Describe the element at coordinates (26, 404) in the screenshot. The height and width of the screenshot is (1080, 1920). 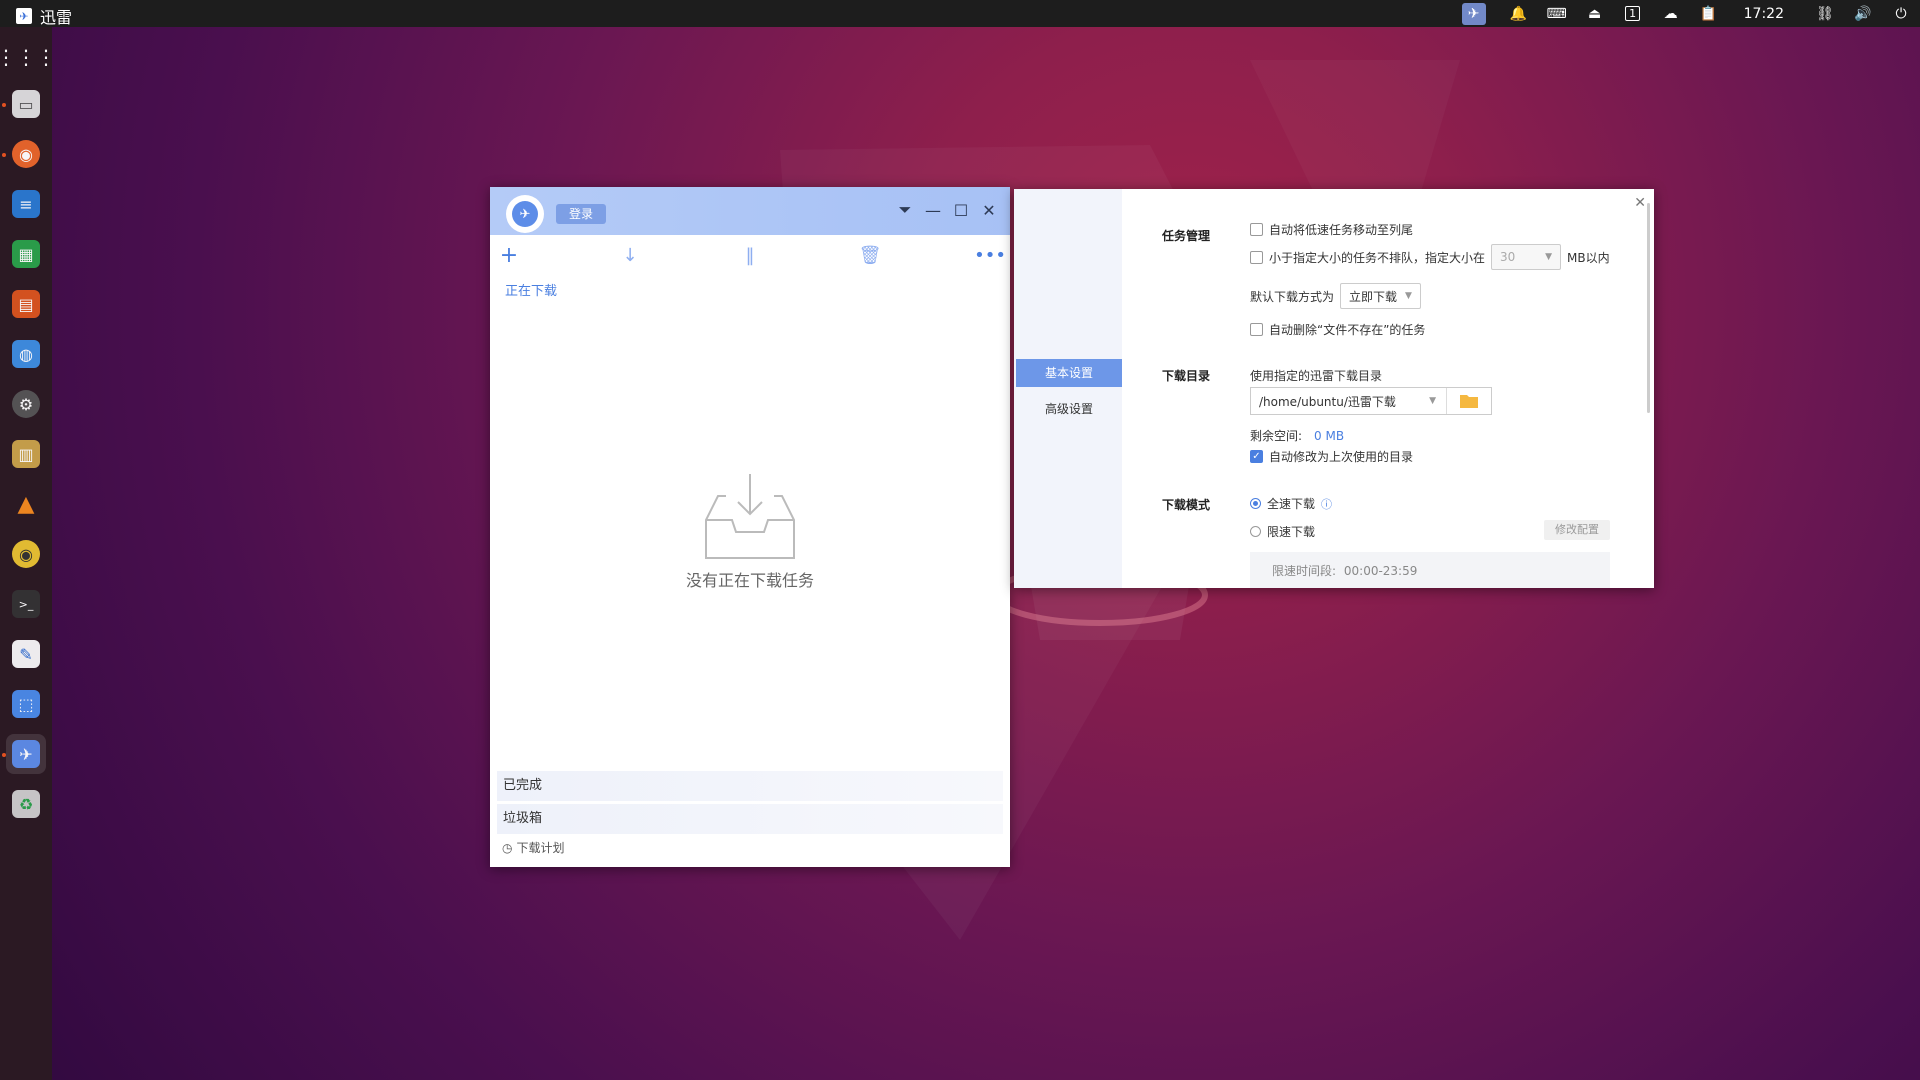
I see `dock-settings: ⚙` at that location.